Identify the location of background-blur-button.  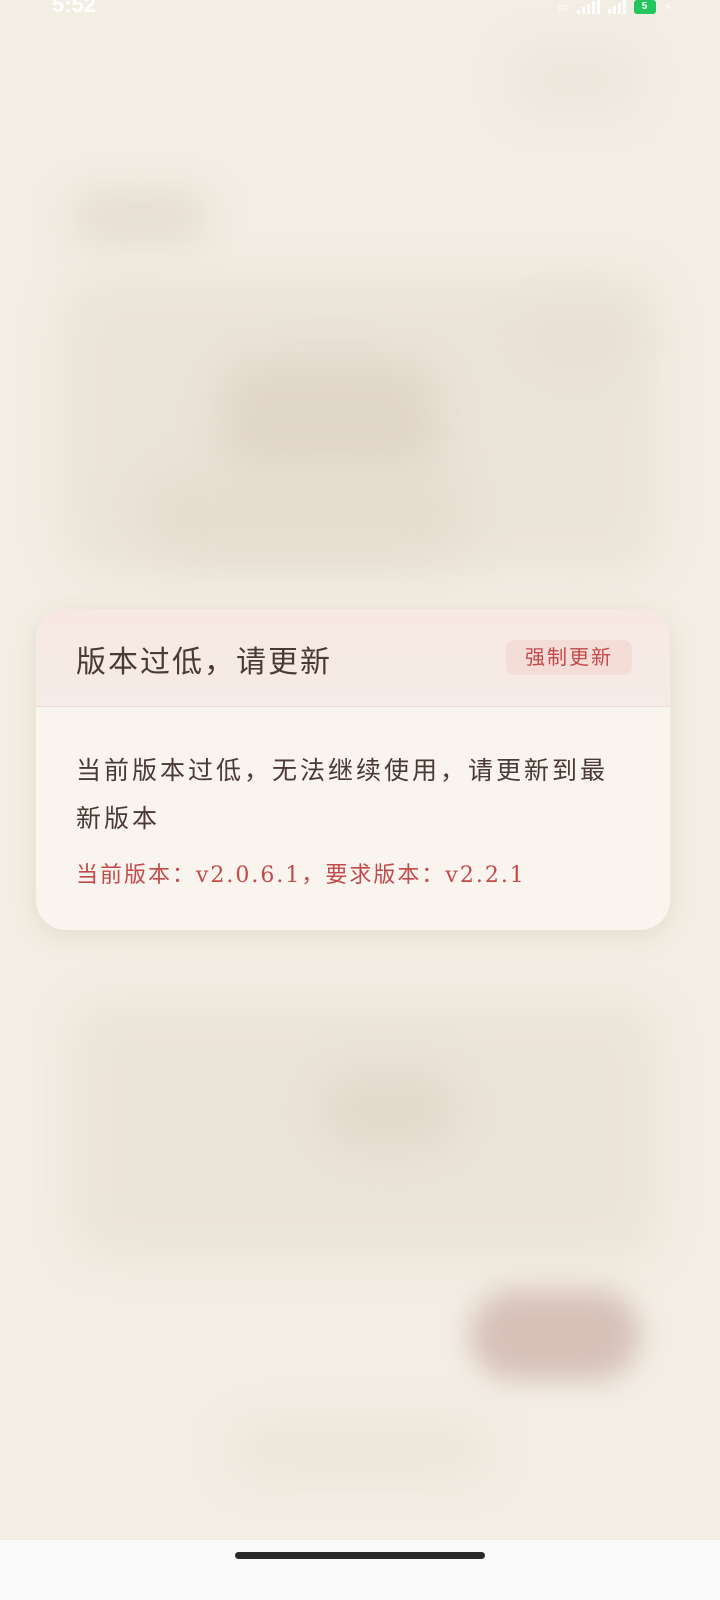
(555, 1335).